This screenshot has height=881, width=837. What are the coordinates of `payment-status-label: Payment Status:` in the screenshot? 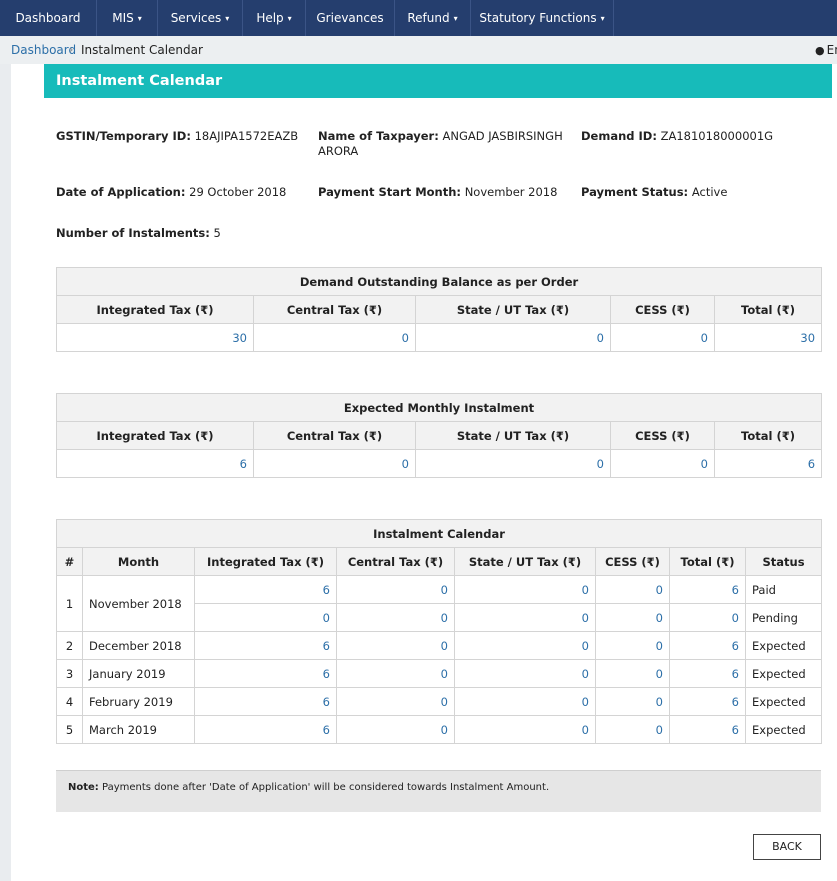 It's located at (635, 192).